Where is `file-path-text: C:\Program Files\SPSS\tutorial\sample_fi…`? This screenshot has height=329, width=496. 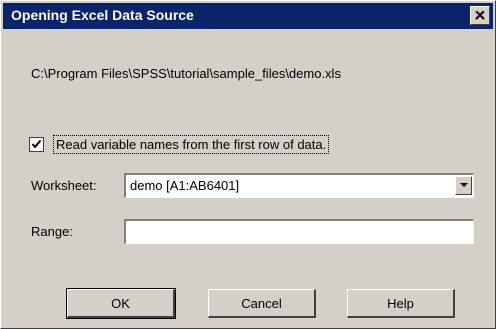 file-path-text: C:\Program Files\SPSS\tutorial\sample_fi… is located at coordinates (186, 73).